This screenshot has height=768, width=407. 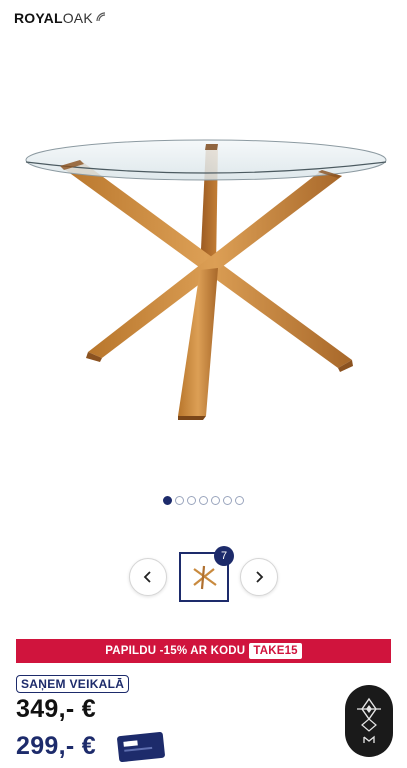 What do you see at coordinates (56, 746) in the screenshot?
I see `price-sale: 299,- €` at bounding box center [56, 746].